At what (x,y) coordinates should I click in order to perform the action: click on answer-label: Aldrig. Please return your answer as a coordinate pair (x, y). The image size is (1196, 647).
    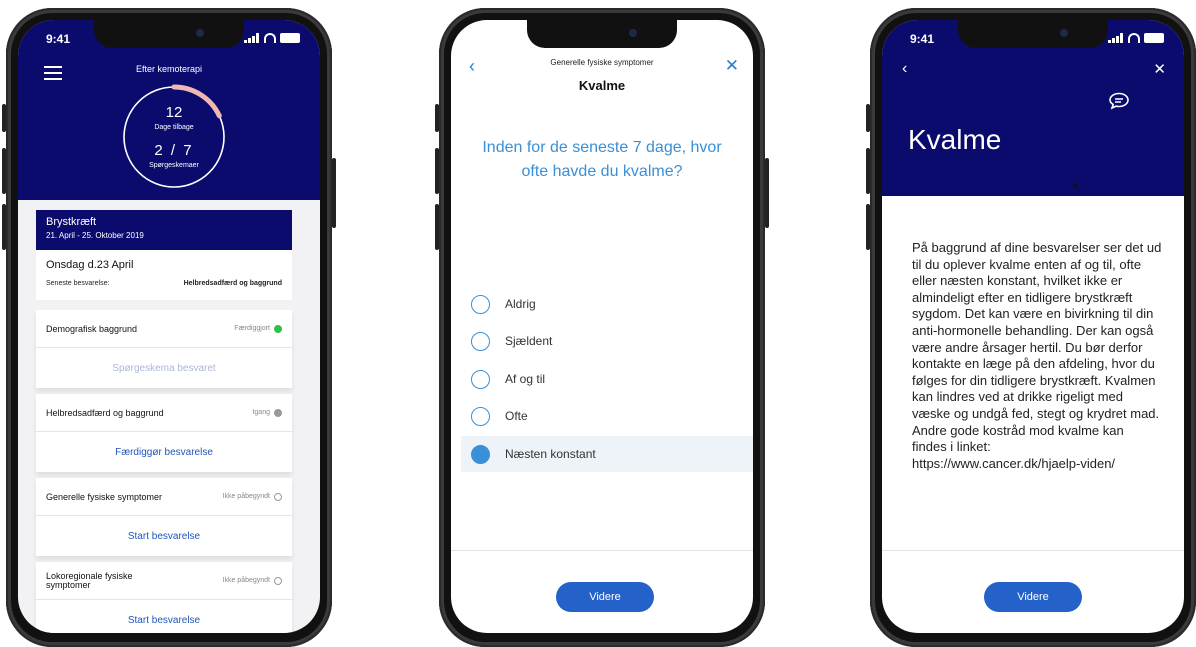
    Looking at the image, I should click on (520, 304).